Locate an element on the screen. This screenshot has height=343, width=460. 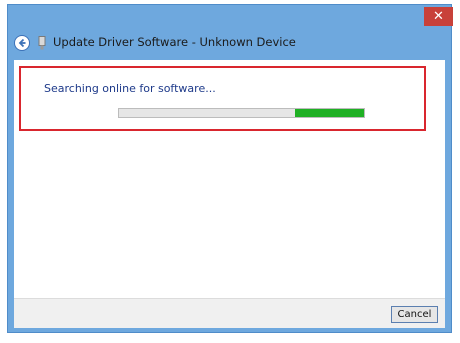
back-arrow-icon is located at coordinates (22, 43).